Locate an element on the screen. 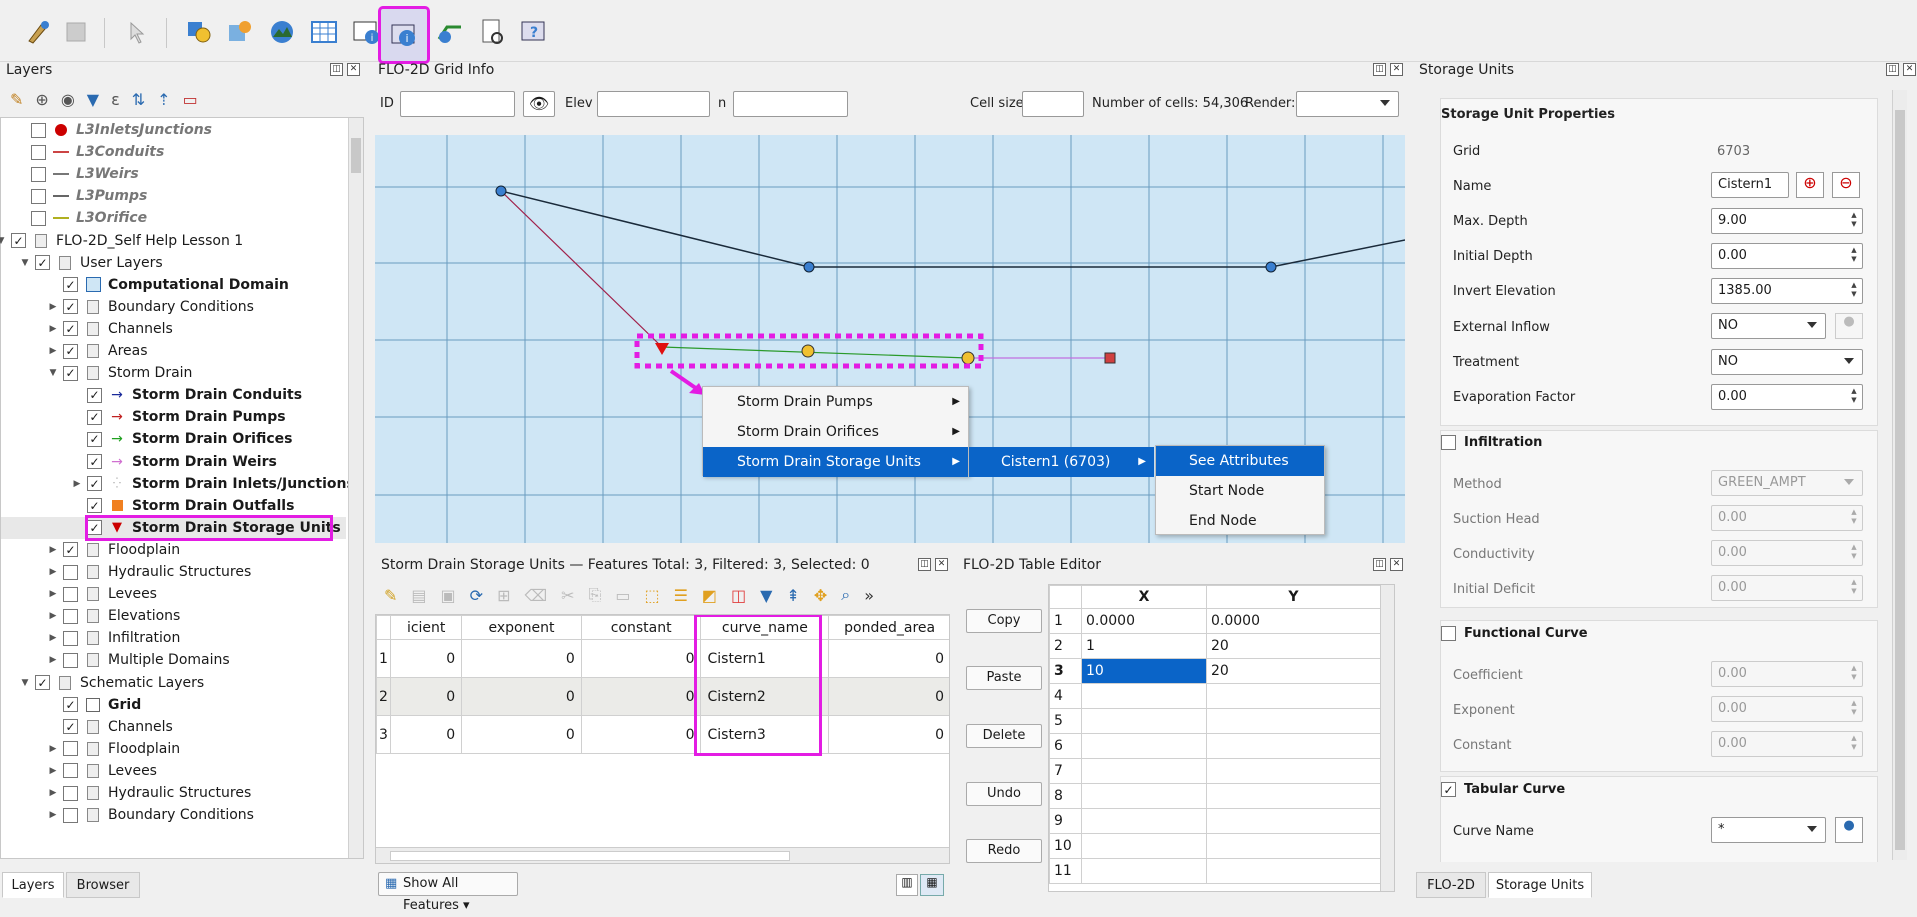  column-header: icient is located at coordinates (426, 627).